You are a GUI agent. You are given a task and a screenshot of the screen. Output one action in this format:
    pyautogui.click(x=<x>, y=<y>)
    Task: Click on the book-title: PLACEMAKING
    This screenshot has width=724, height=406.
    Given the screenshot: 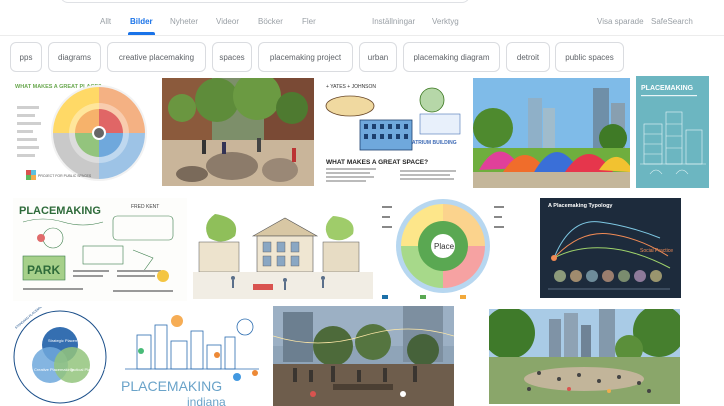 What is the action you would take?
    pyautogui.click(x=667, y=88)
    